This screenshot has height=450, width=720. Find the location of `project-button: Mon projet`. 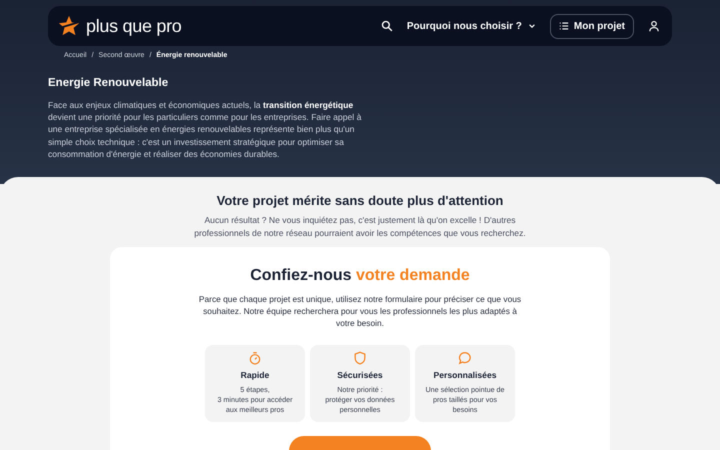

project-button: Mon projet is located at coordinates (592, 26).